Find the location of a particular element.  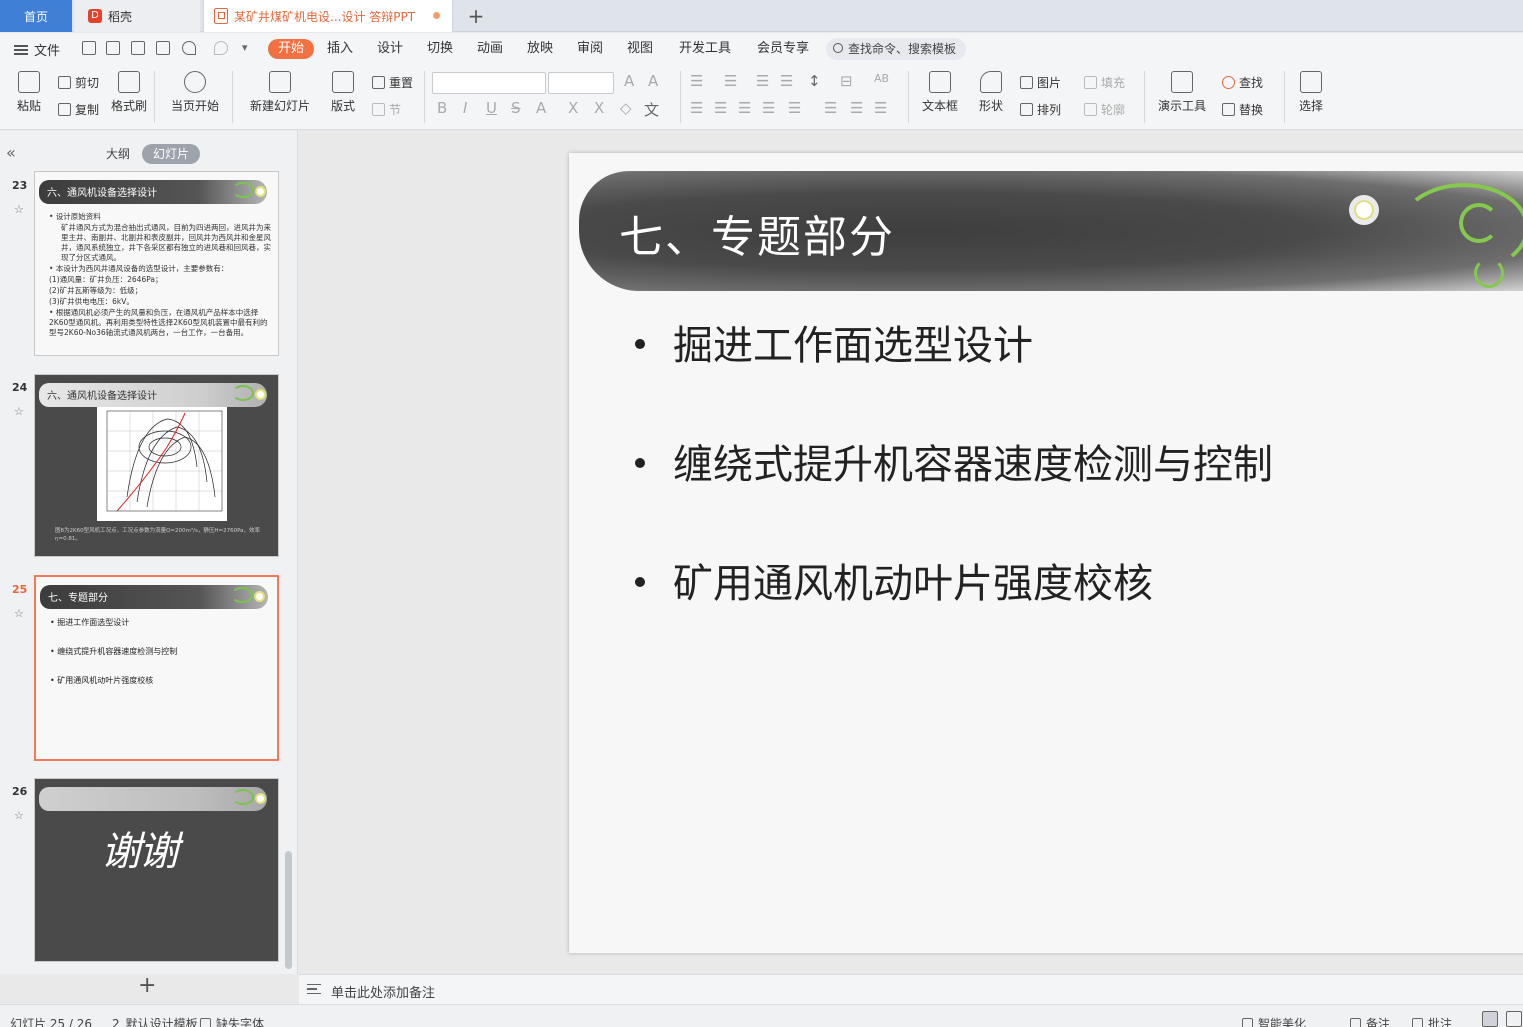

tab-slides: 幻灯片 is located at coordinates (171, 154).